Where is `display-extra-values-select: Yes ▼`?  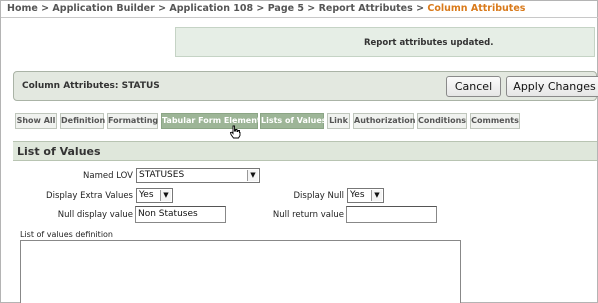 display-extra-values-select: Yes ▼ is located at coordinates (154, 195).